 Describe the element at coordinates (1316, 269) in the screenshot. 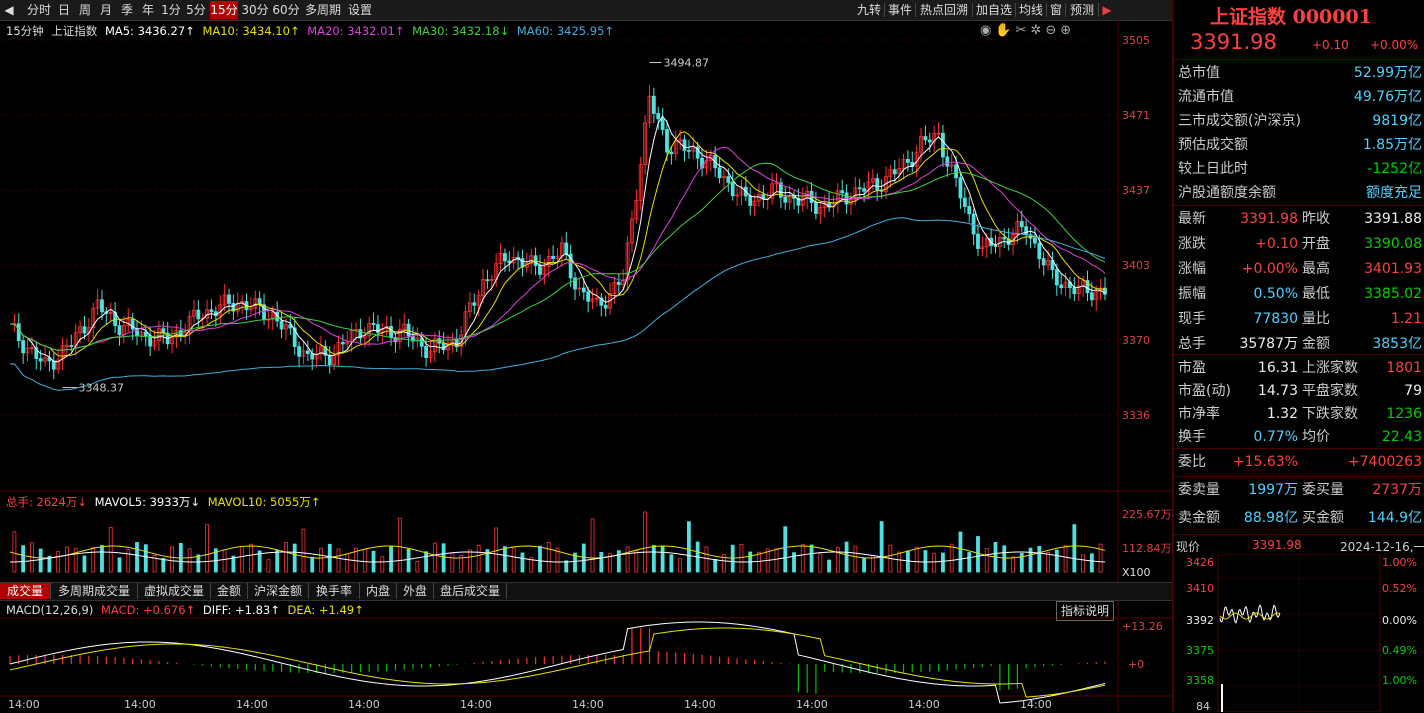

I see `quote-label: 最高` at that location.